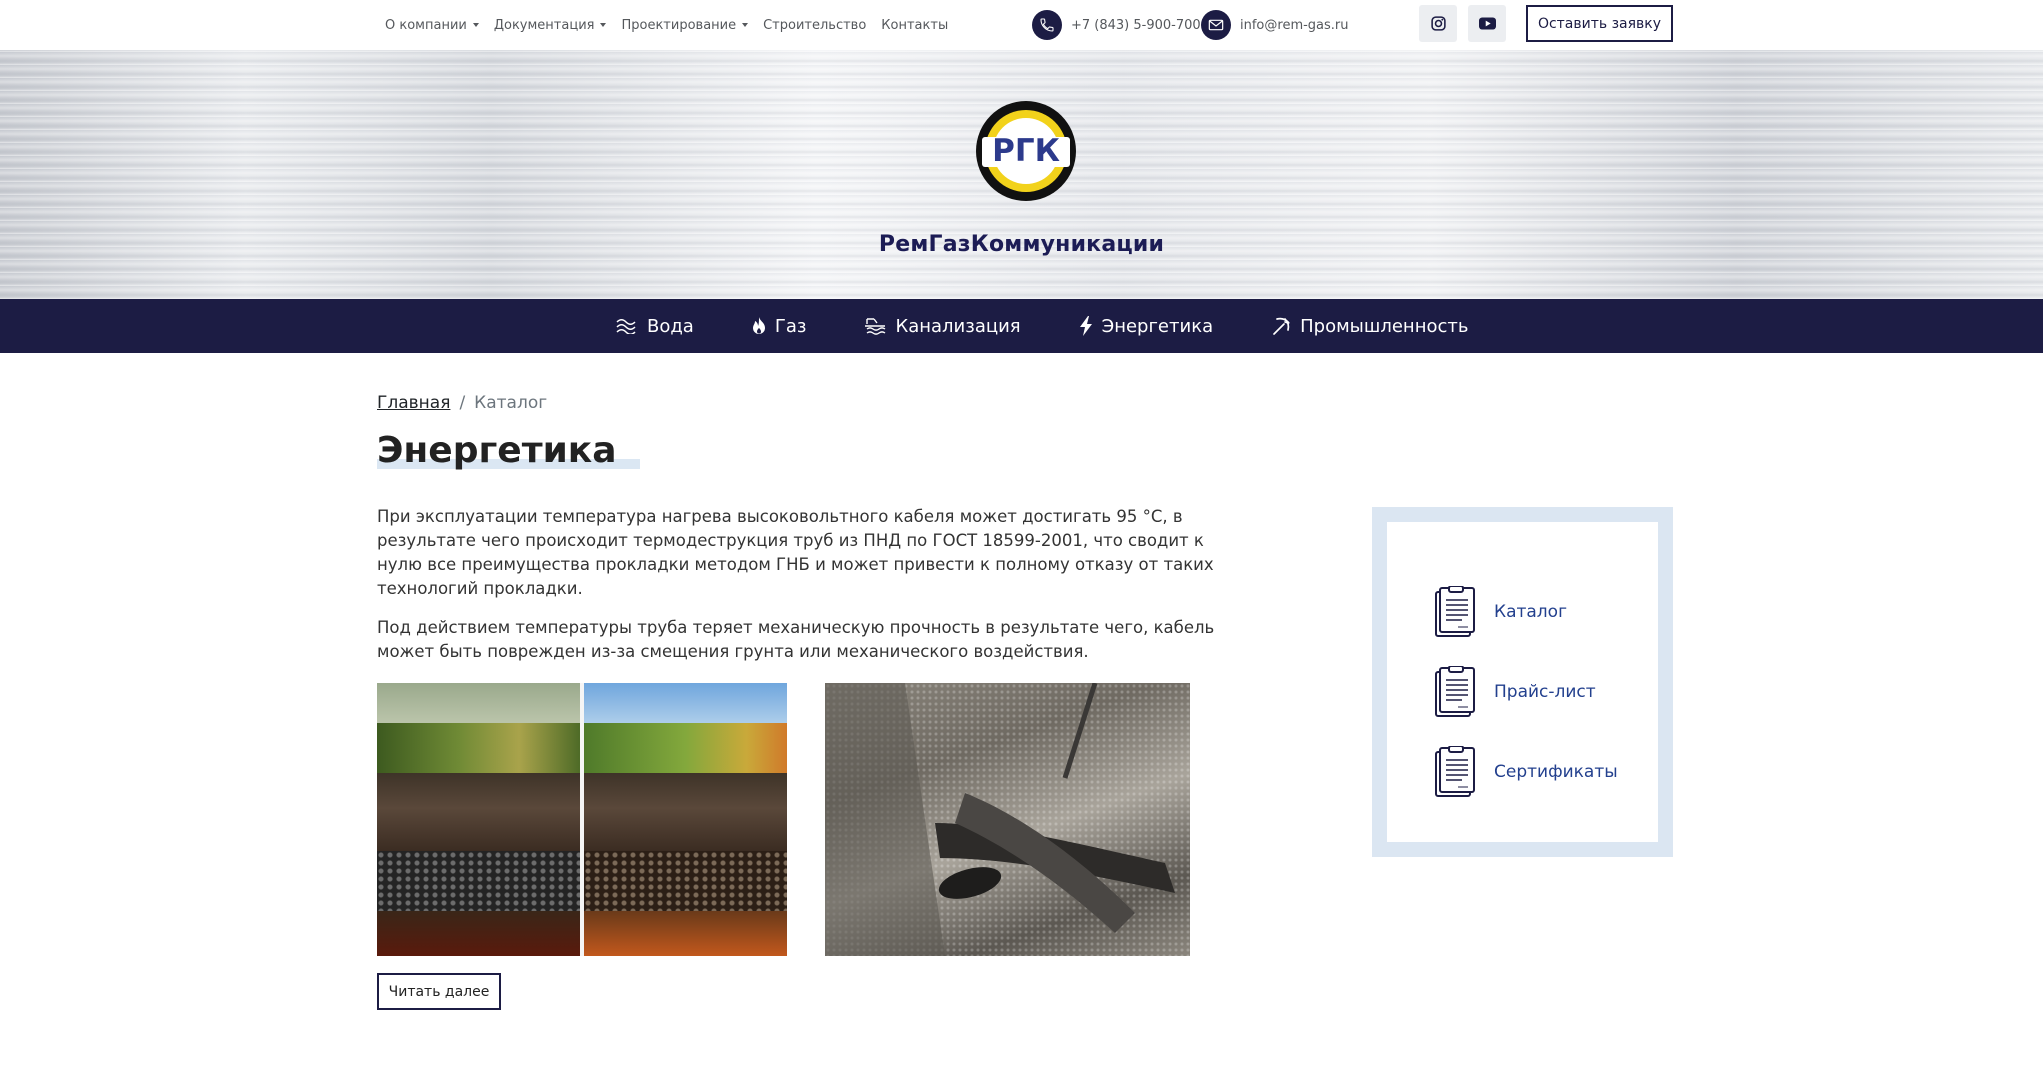 The width and height of the screenshot is (2043, 1071). I want to click on page-title-block: Энергетика, so click(508, 450).